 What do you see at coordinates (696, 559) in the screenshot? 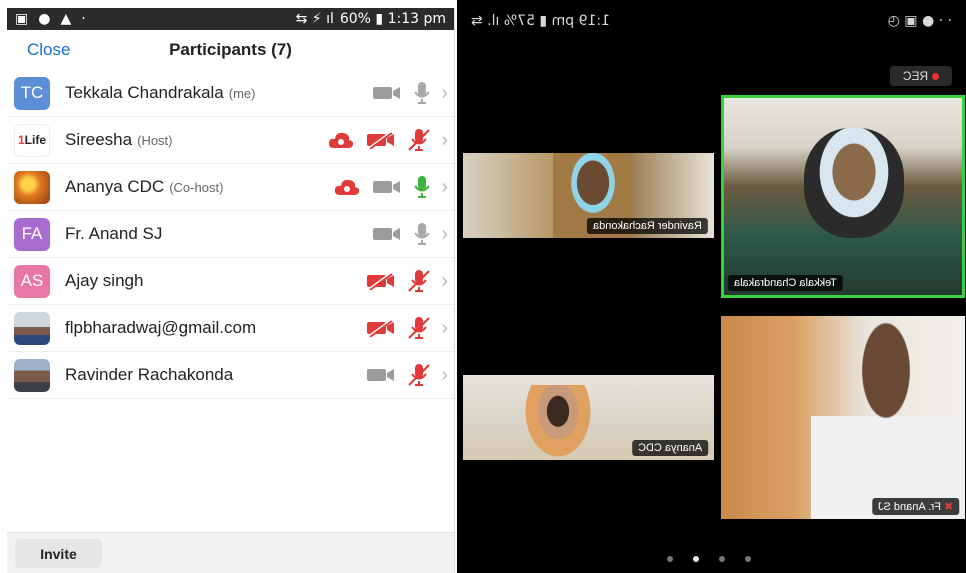
I see `page-dot-active` at bounding box center [696, 559].